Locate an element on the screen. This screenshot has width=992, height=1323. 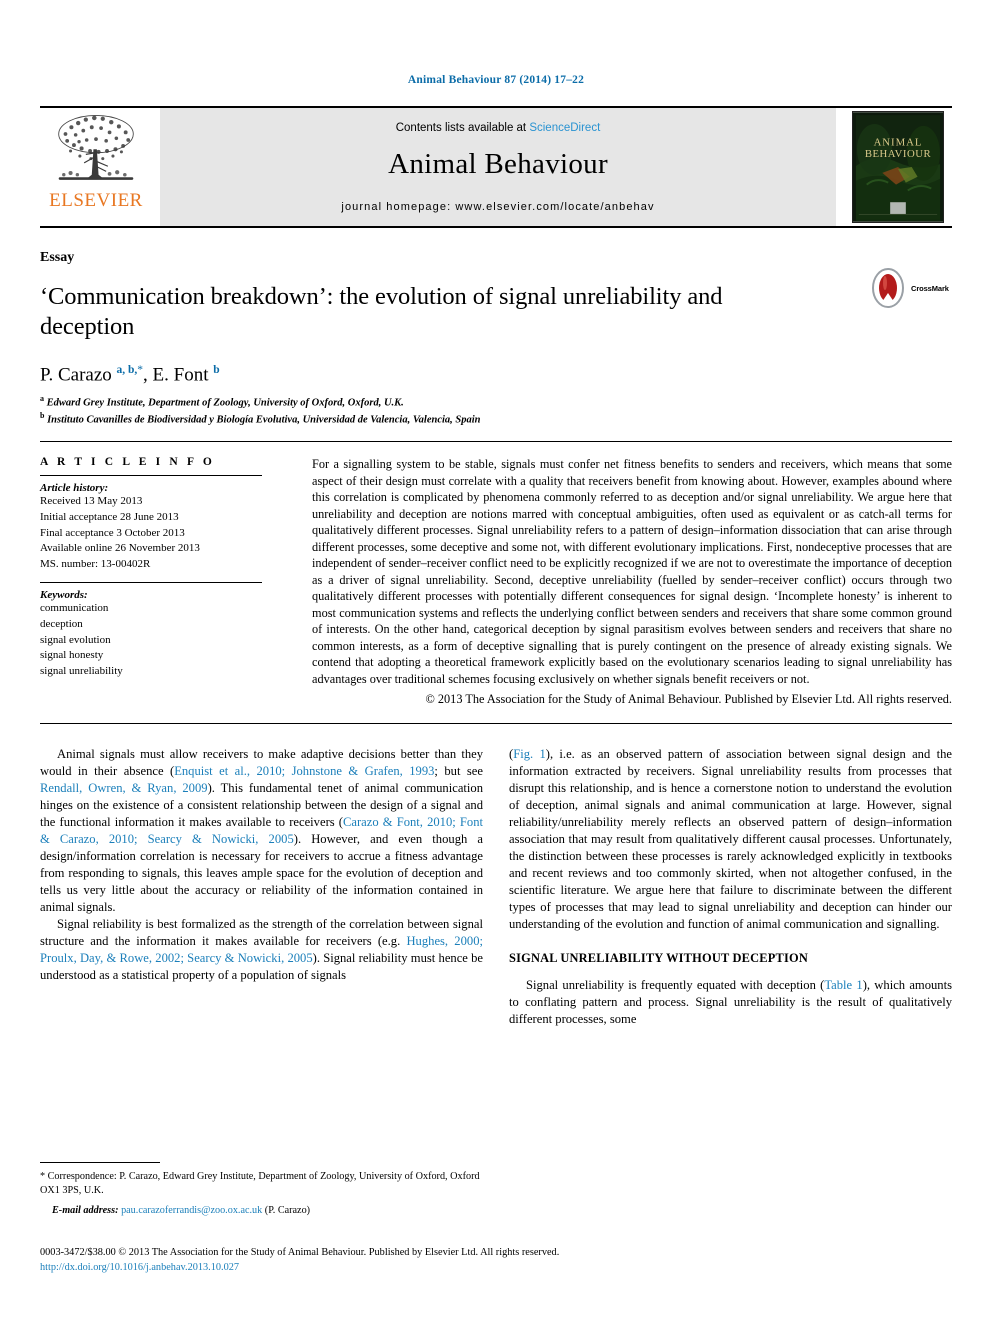
history-item: Initial acceptance 28 June 2013 is located at coordinates (109, 517).